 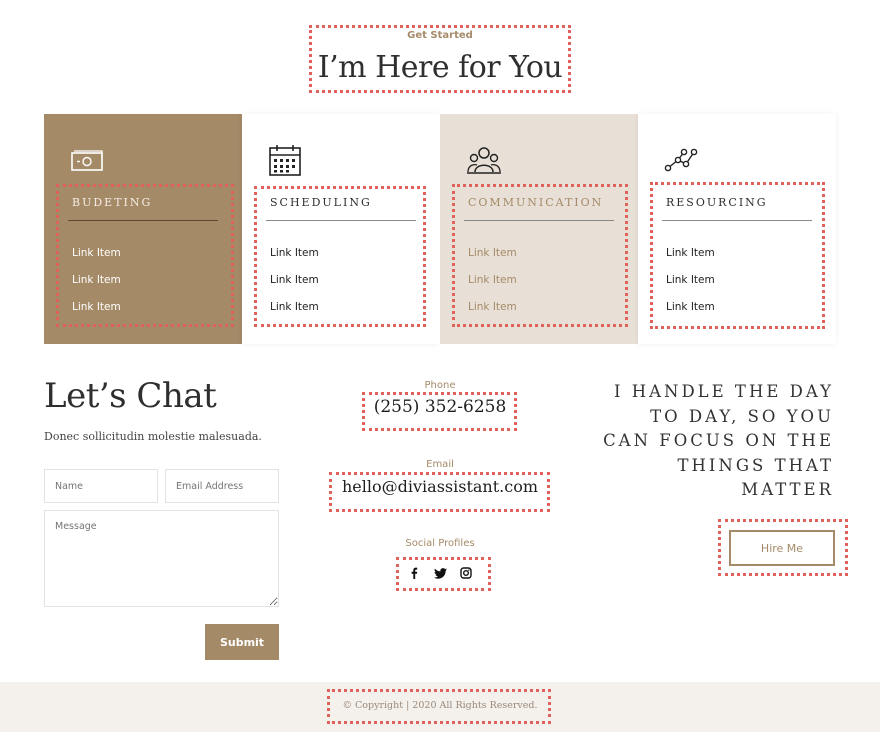 I want to click on card-title: RESOURCING, so click(x=717, y=202).